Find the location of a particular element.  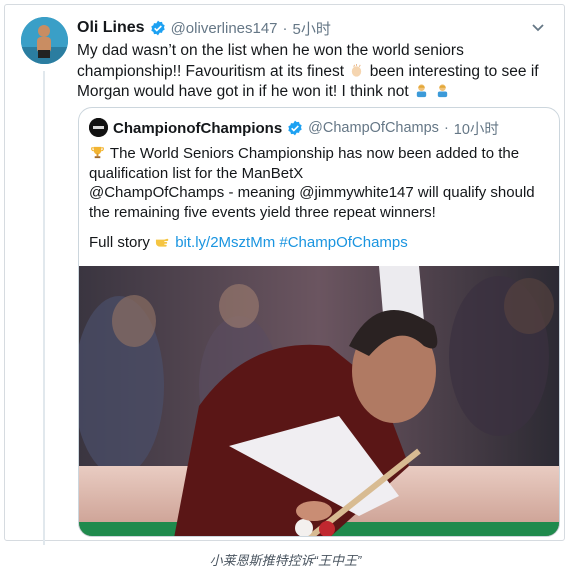

pointing-right-emoji-icon is located at coordinates (162, 242).